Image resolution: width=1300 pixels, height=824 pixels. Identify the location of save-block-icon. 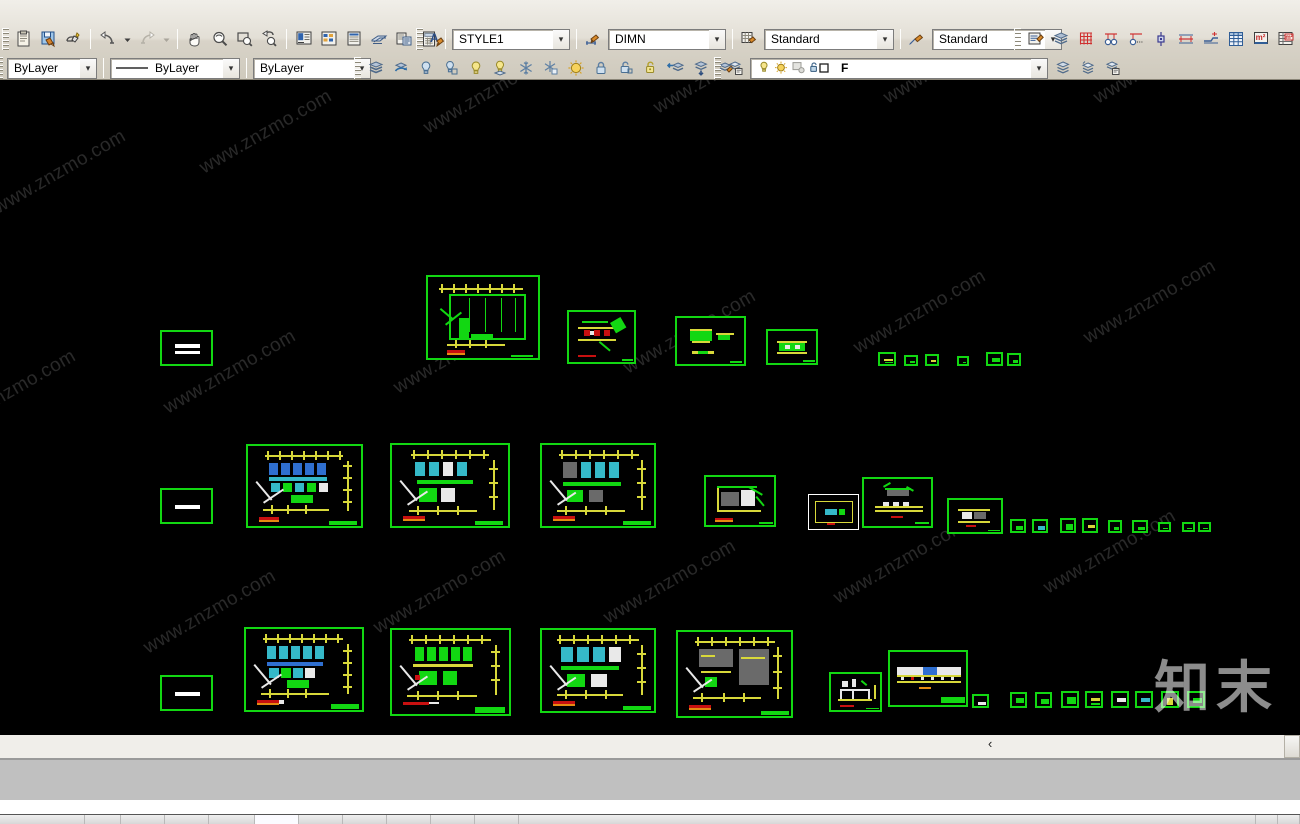
(48, 39).